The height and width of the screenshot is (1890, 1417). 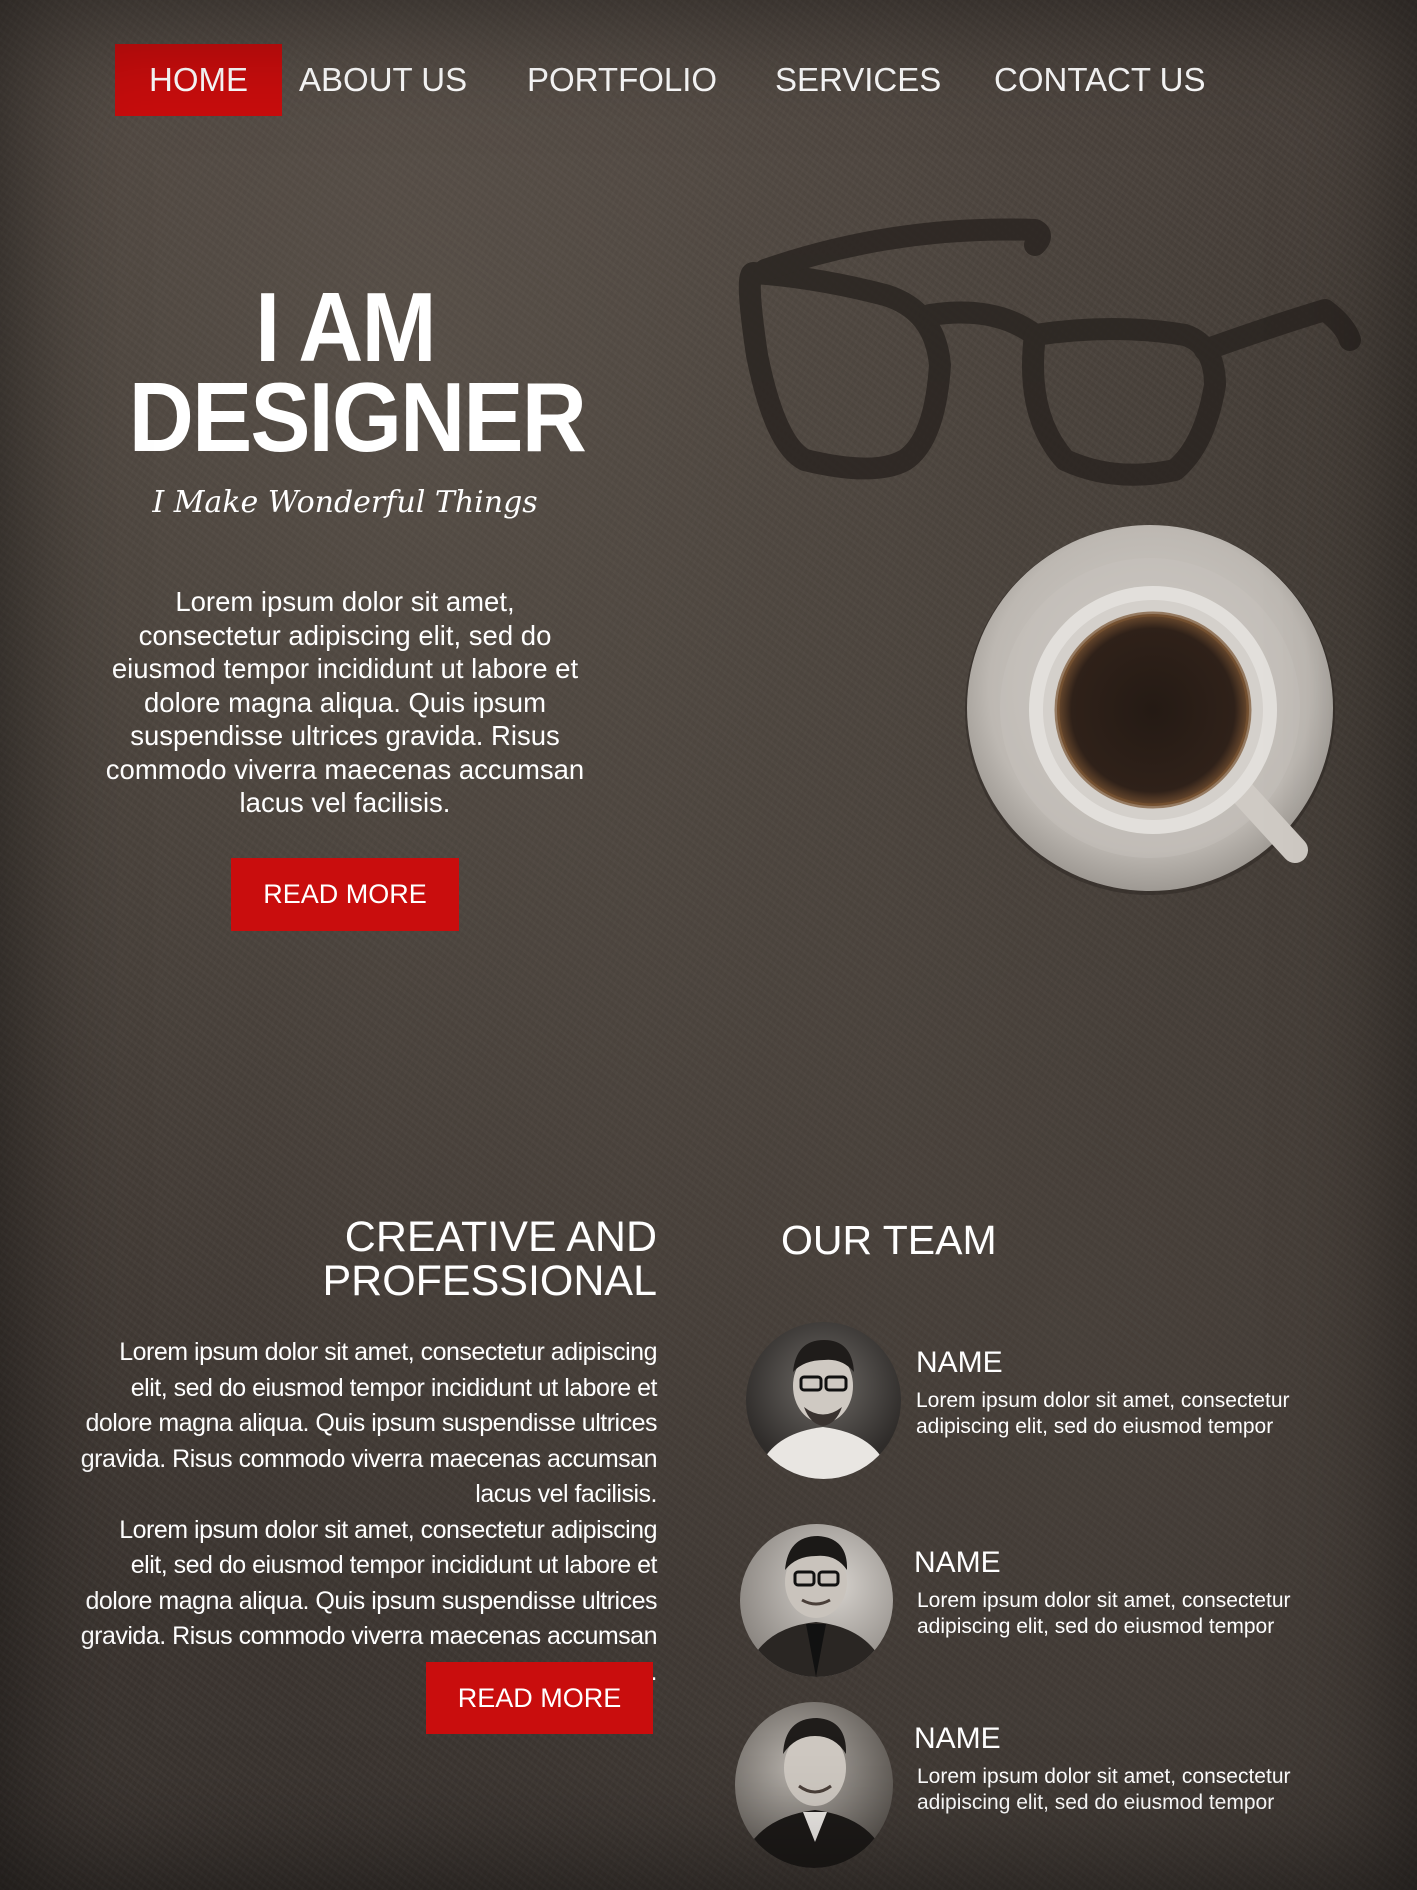 What do you see at coordinates (198, 80) in the screenshot?
I see `nav-home: HOME` at bounding box center [198, 80].